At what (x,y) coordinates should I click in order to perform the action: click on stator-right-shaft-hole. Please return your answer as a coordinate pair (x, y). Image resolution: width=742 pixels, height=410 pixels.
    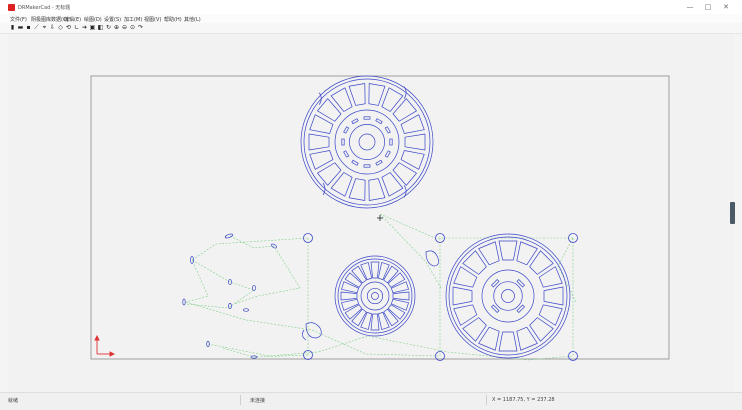
    Looking at the image, I should click on (508, 296).